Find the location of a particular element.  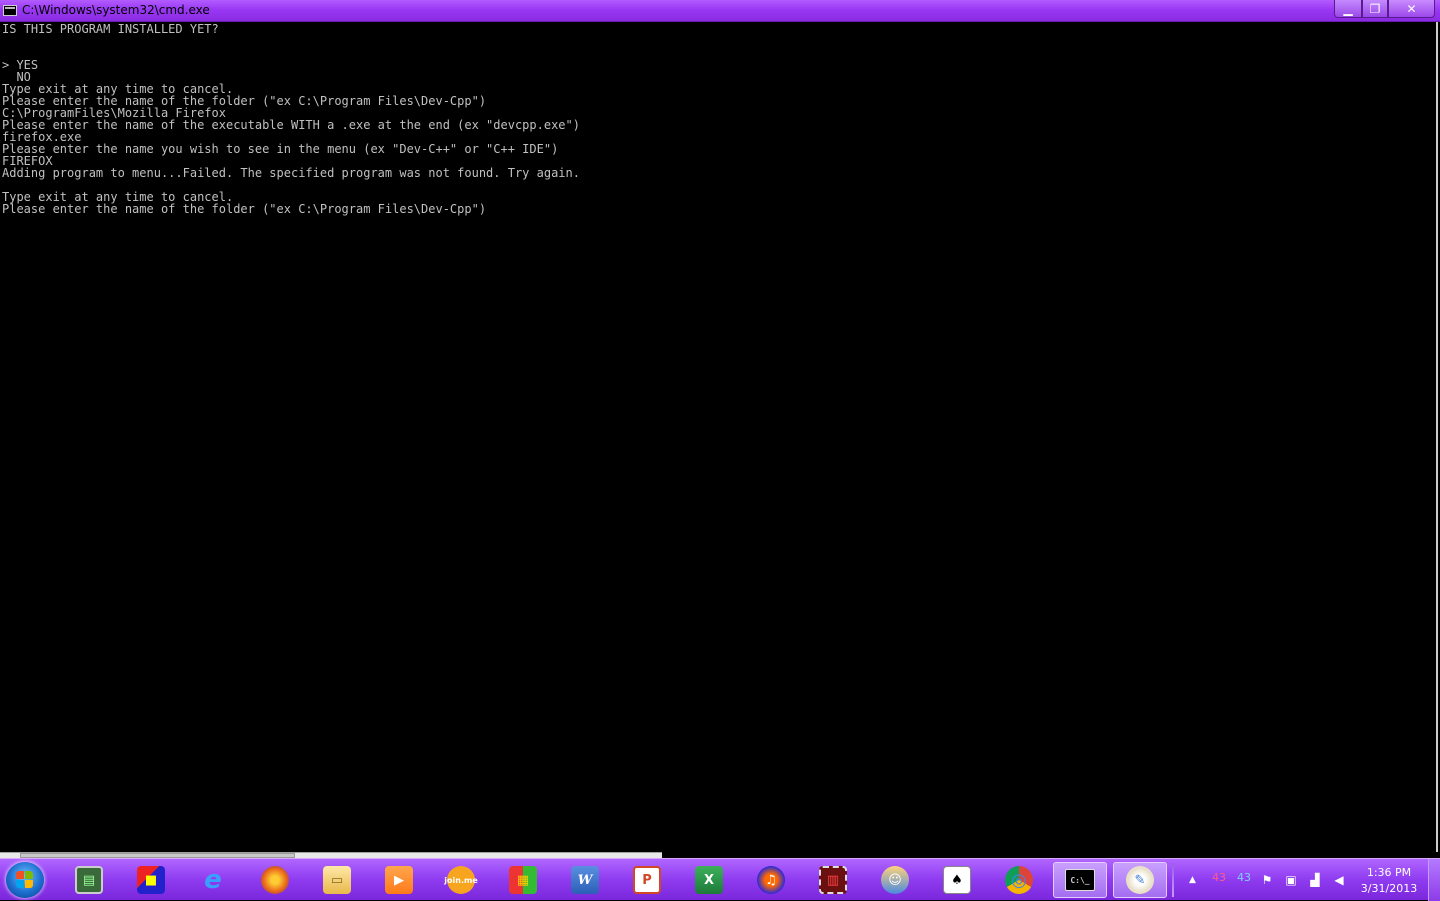

clock-date: 3/31/2013 is located at coordinates (1389, 888).